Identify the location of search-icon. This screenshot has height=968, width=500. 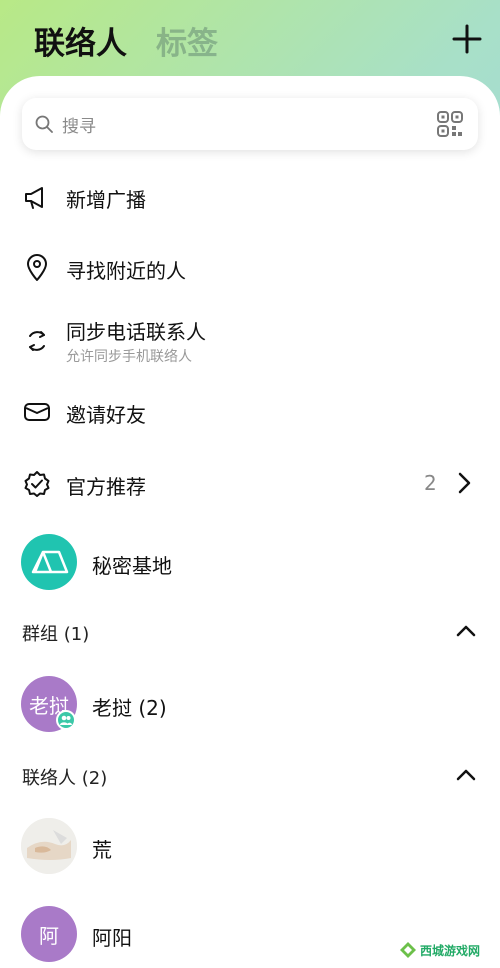
(44, 124).